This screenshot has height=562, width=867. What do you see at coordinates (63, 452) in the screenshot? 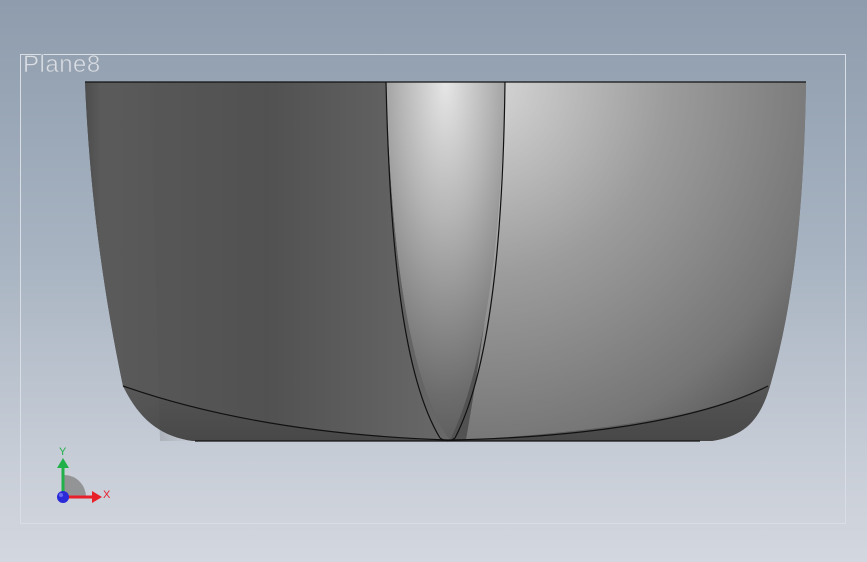
I see `y-axis-label: Y` at bounding box center [63, 452].